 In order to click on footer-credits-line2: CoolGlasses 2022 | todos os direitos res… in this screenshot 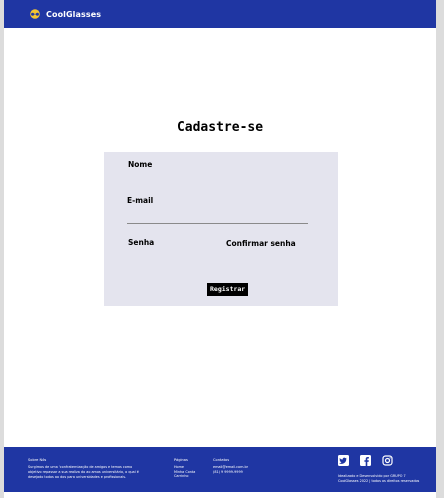, I will do `click(379, 481)`.